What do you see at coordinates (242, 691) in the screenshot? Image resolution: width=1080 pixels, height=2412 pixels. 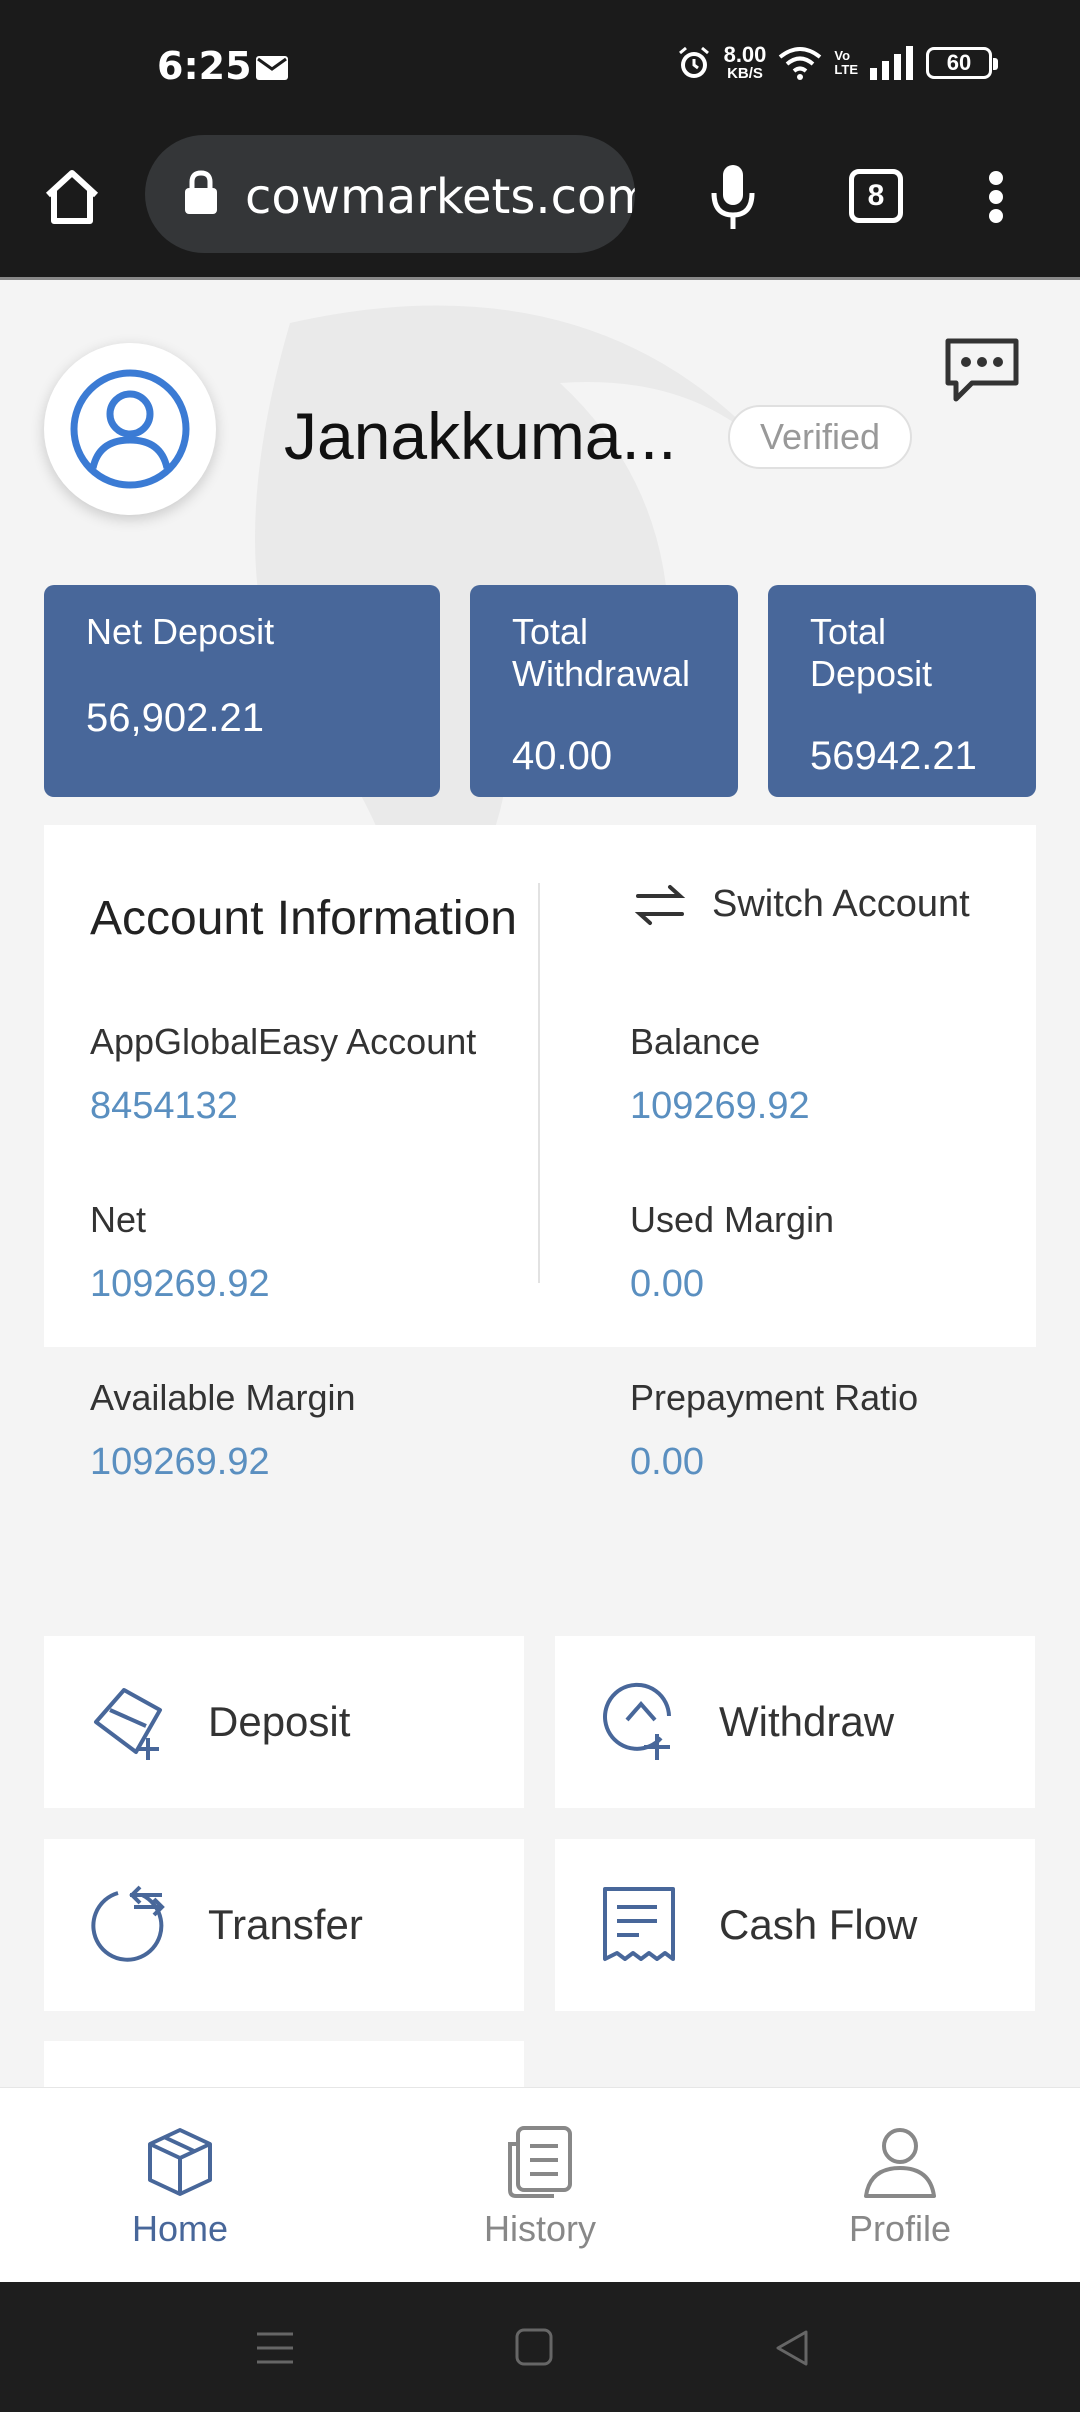 I see `net-deposit-card: Net Deposit 56,902.21` at bounding box center [242, 691].